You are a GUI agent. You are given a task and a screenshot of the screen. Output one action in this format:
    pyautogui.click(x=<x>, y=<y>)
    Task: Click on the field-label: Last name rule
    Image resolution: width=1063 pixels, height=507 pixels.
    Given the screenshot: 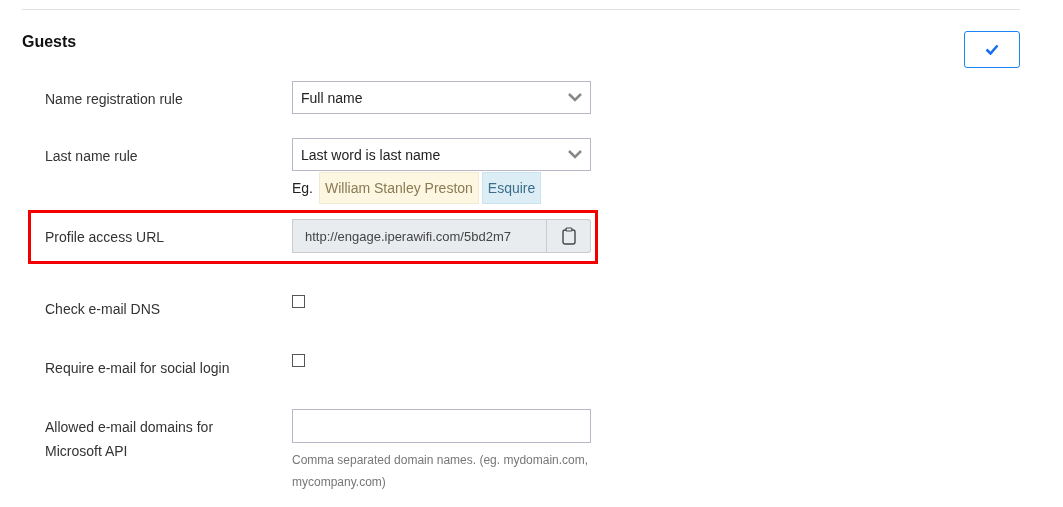 What is the action you would take?
    pyautogui.click(x=92, y=156)
    